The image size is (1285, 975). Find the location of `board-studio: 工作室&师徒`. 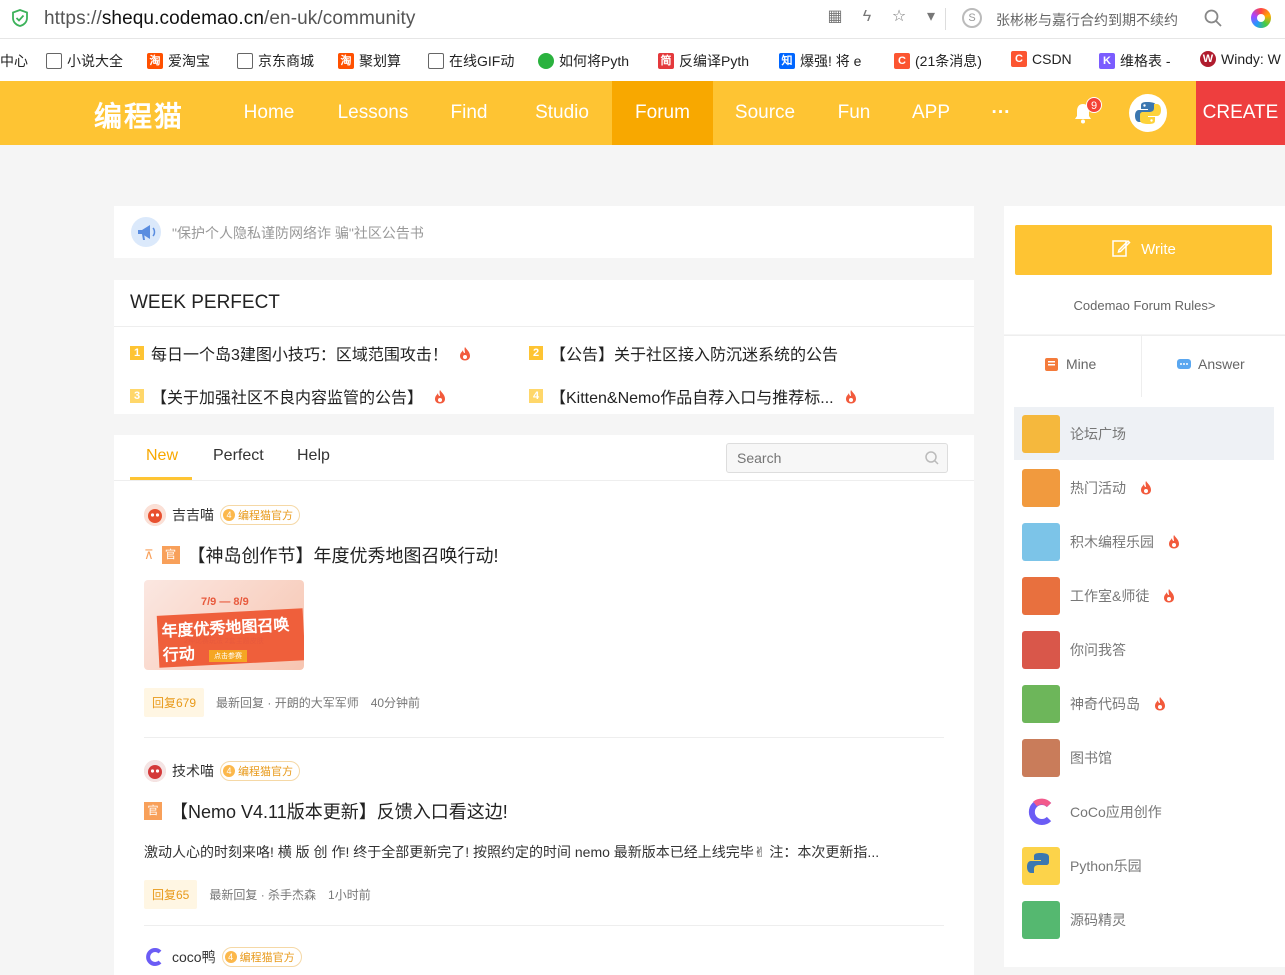

board-studio: 工作室&师徒 is located at coordinates (1144, 595).